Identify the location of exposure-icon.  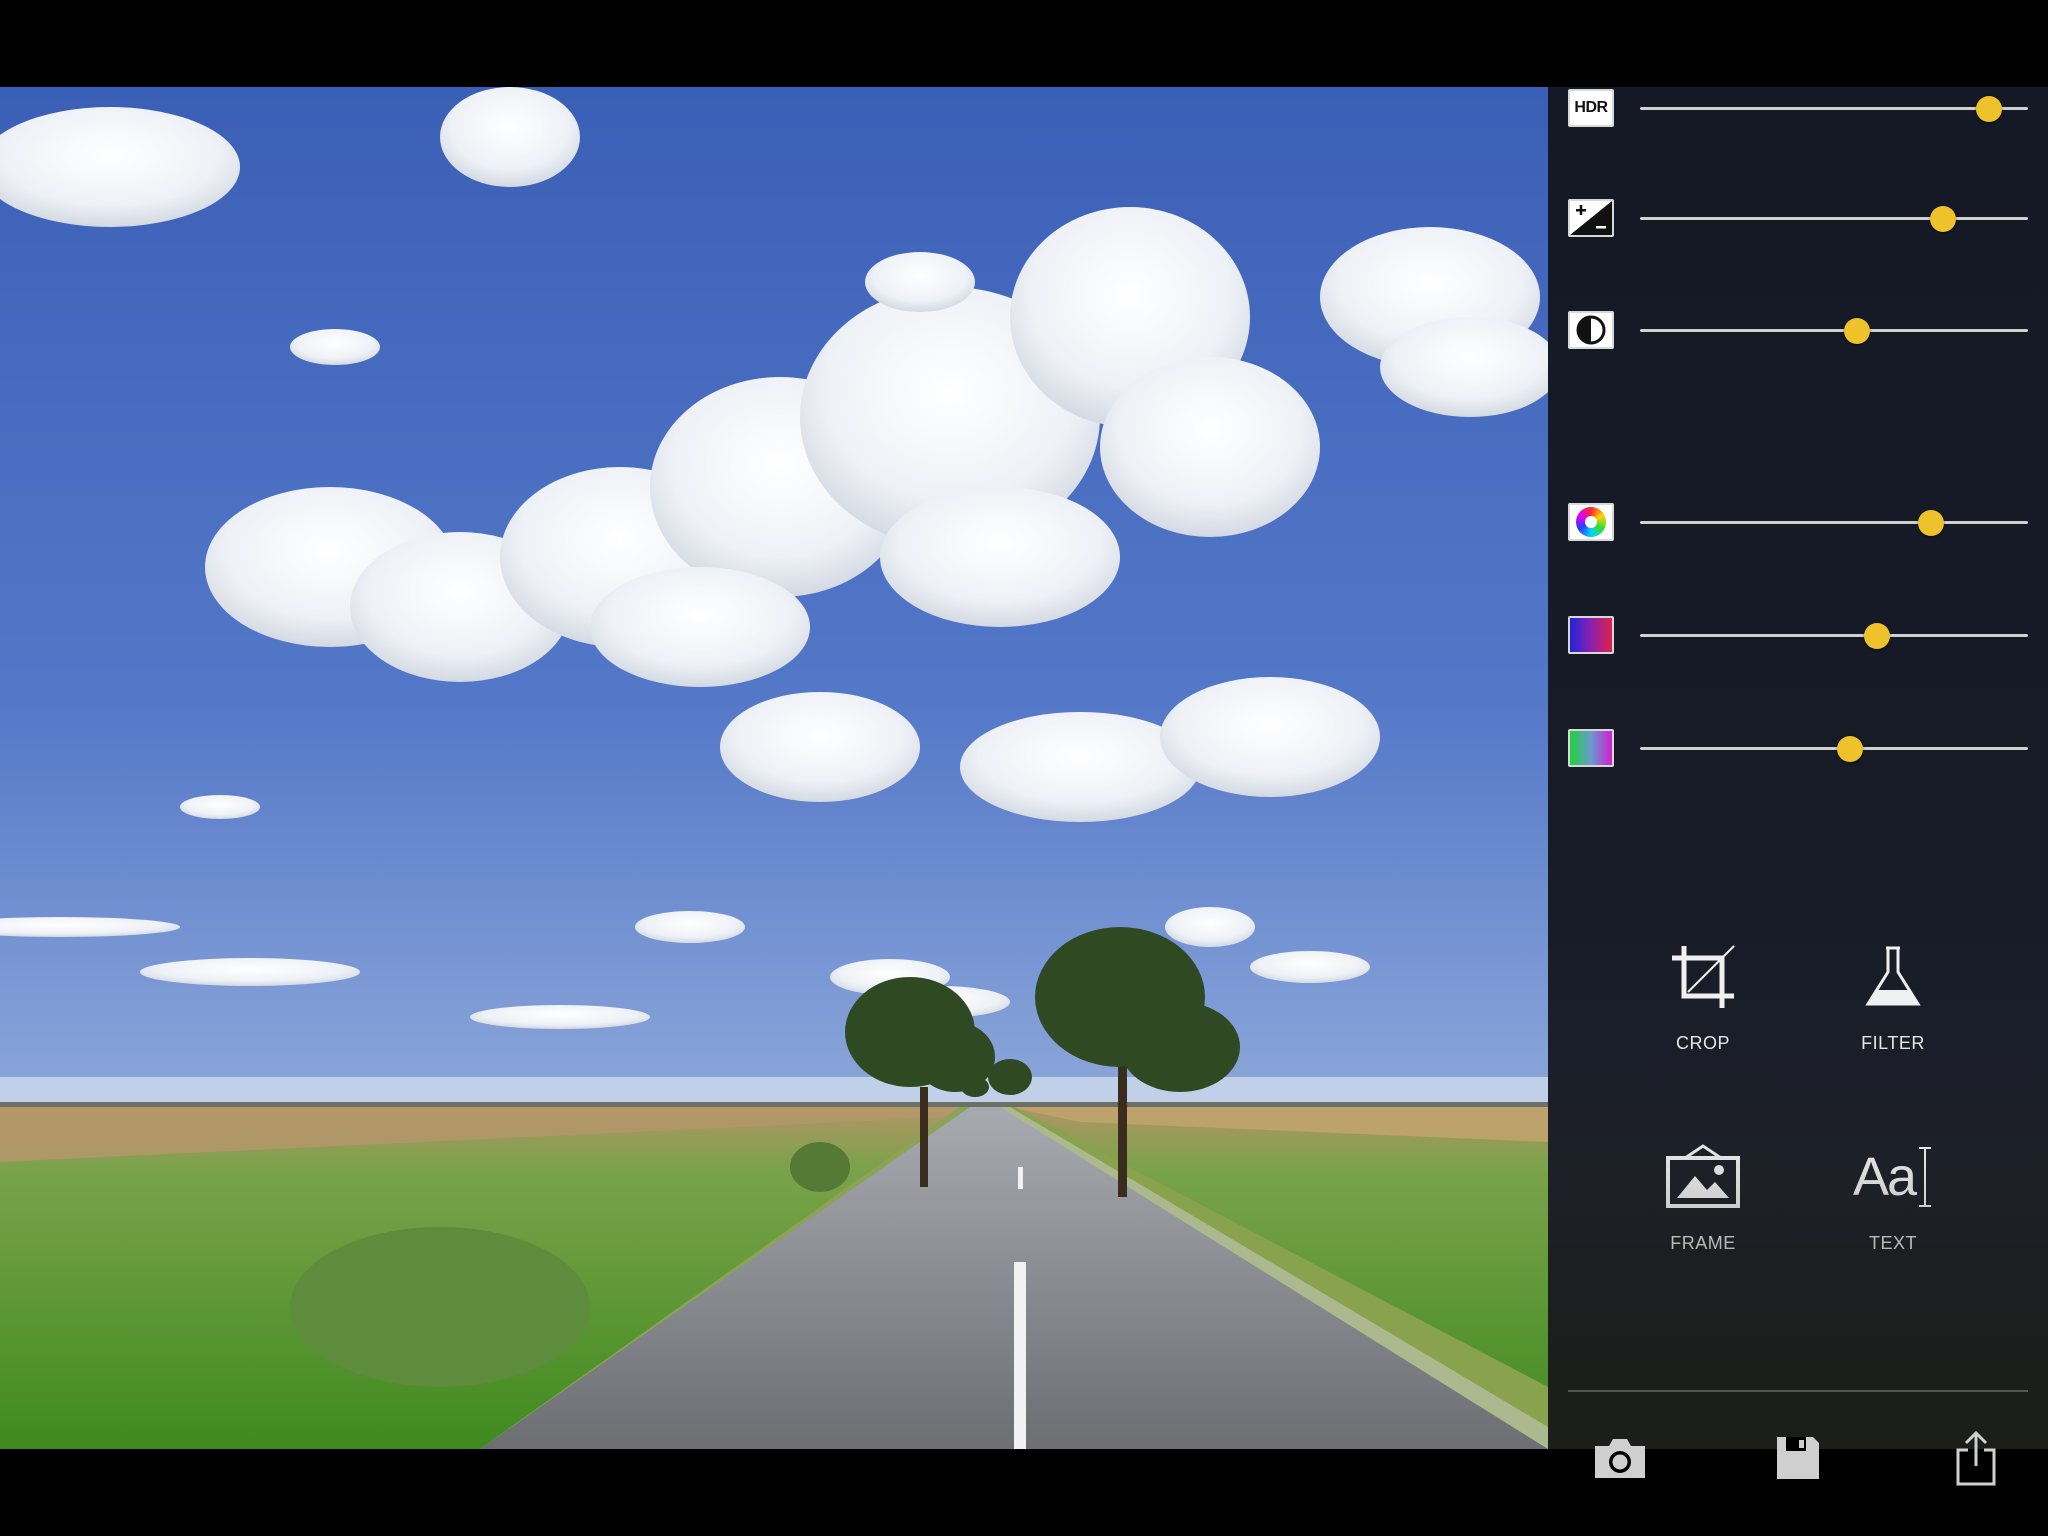
(1591, 218).